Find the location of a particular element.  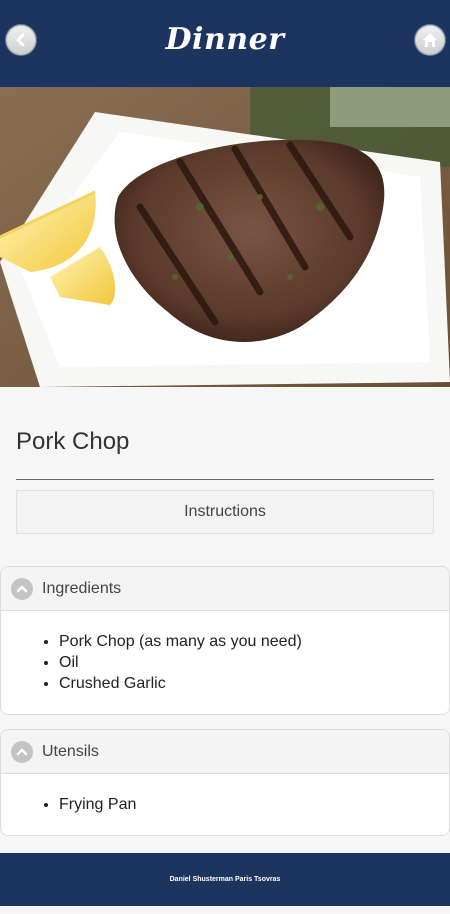

ingredients-header: Ingredients is located at coordinates (225, 589).